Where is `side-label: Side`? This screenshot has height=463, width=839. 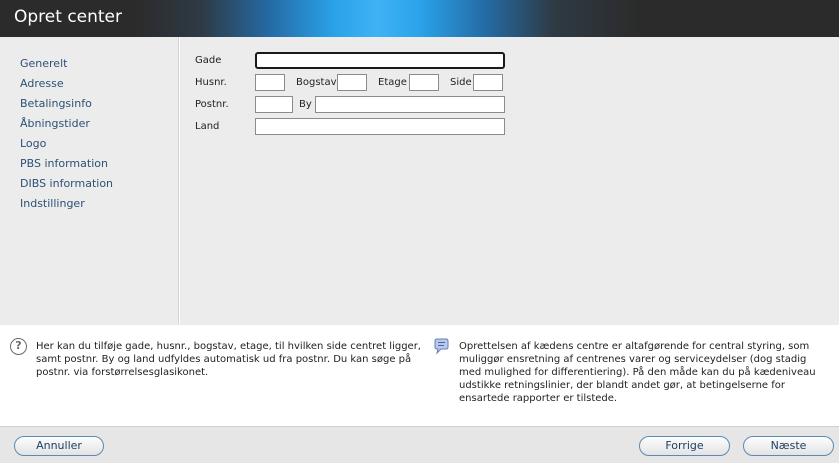 side-label: Side is located at coordinates (461, 82).